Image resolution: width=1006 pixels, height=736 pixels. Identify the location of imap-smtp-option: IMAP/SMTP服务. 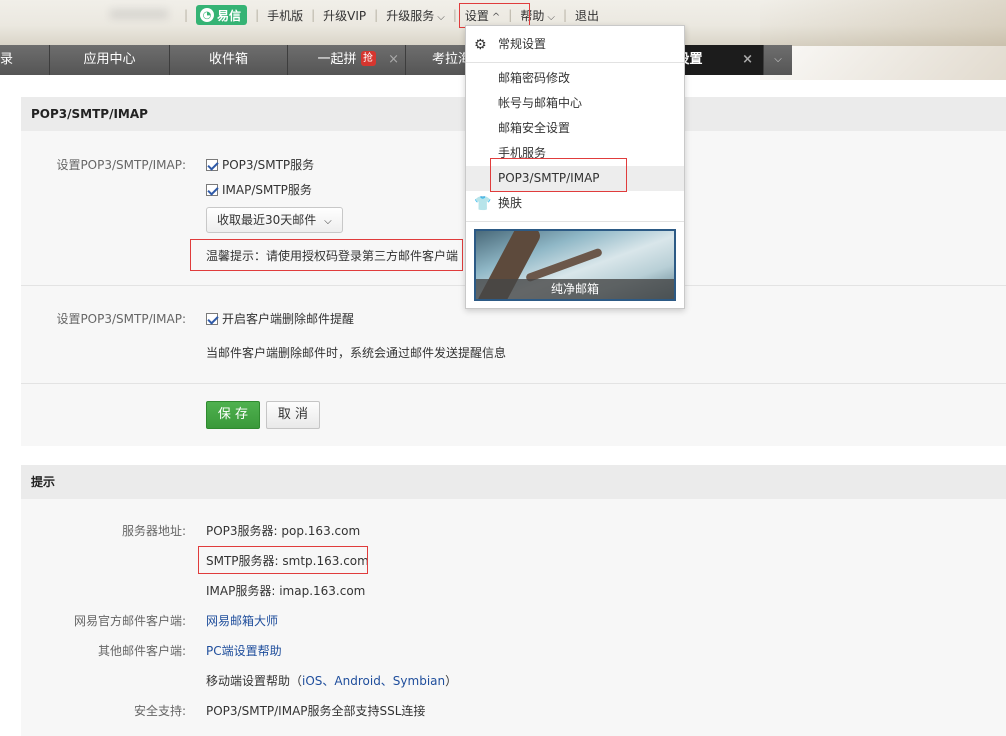
(259, 189).